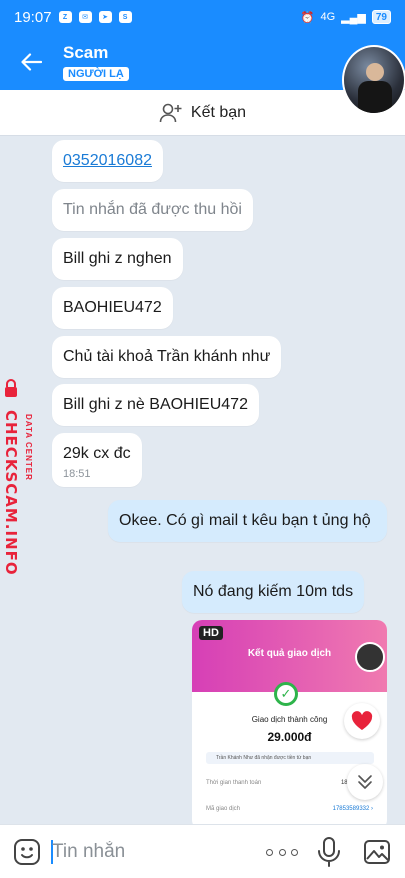  I want to click on message-bubble: 29k cx đc 18:51, so click(97, 460).